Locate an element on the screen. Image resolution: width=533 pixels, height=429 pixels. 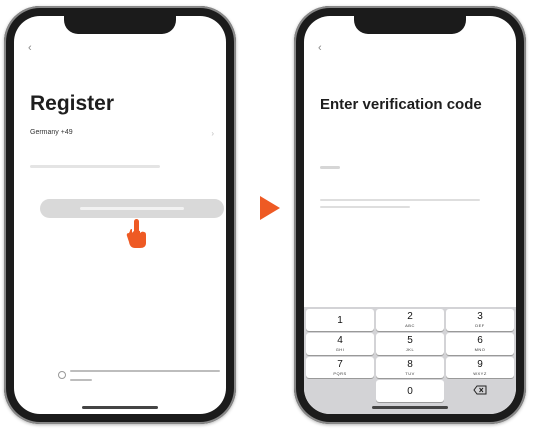
key-letters: TUV is located at coordinates (410, 373).